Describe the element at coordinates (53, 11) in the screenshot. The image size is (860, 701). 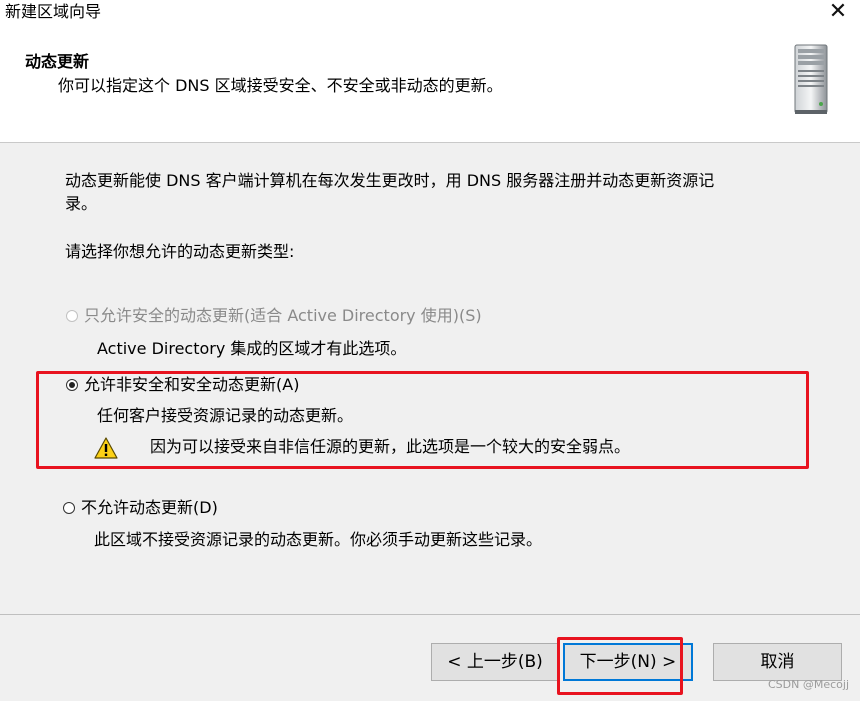
I see `window-title: 新建区域向导` at that location.